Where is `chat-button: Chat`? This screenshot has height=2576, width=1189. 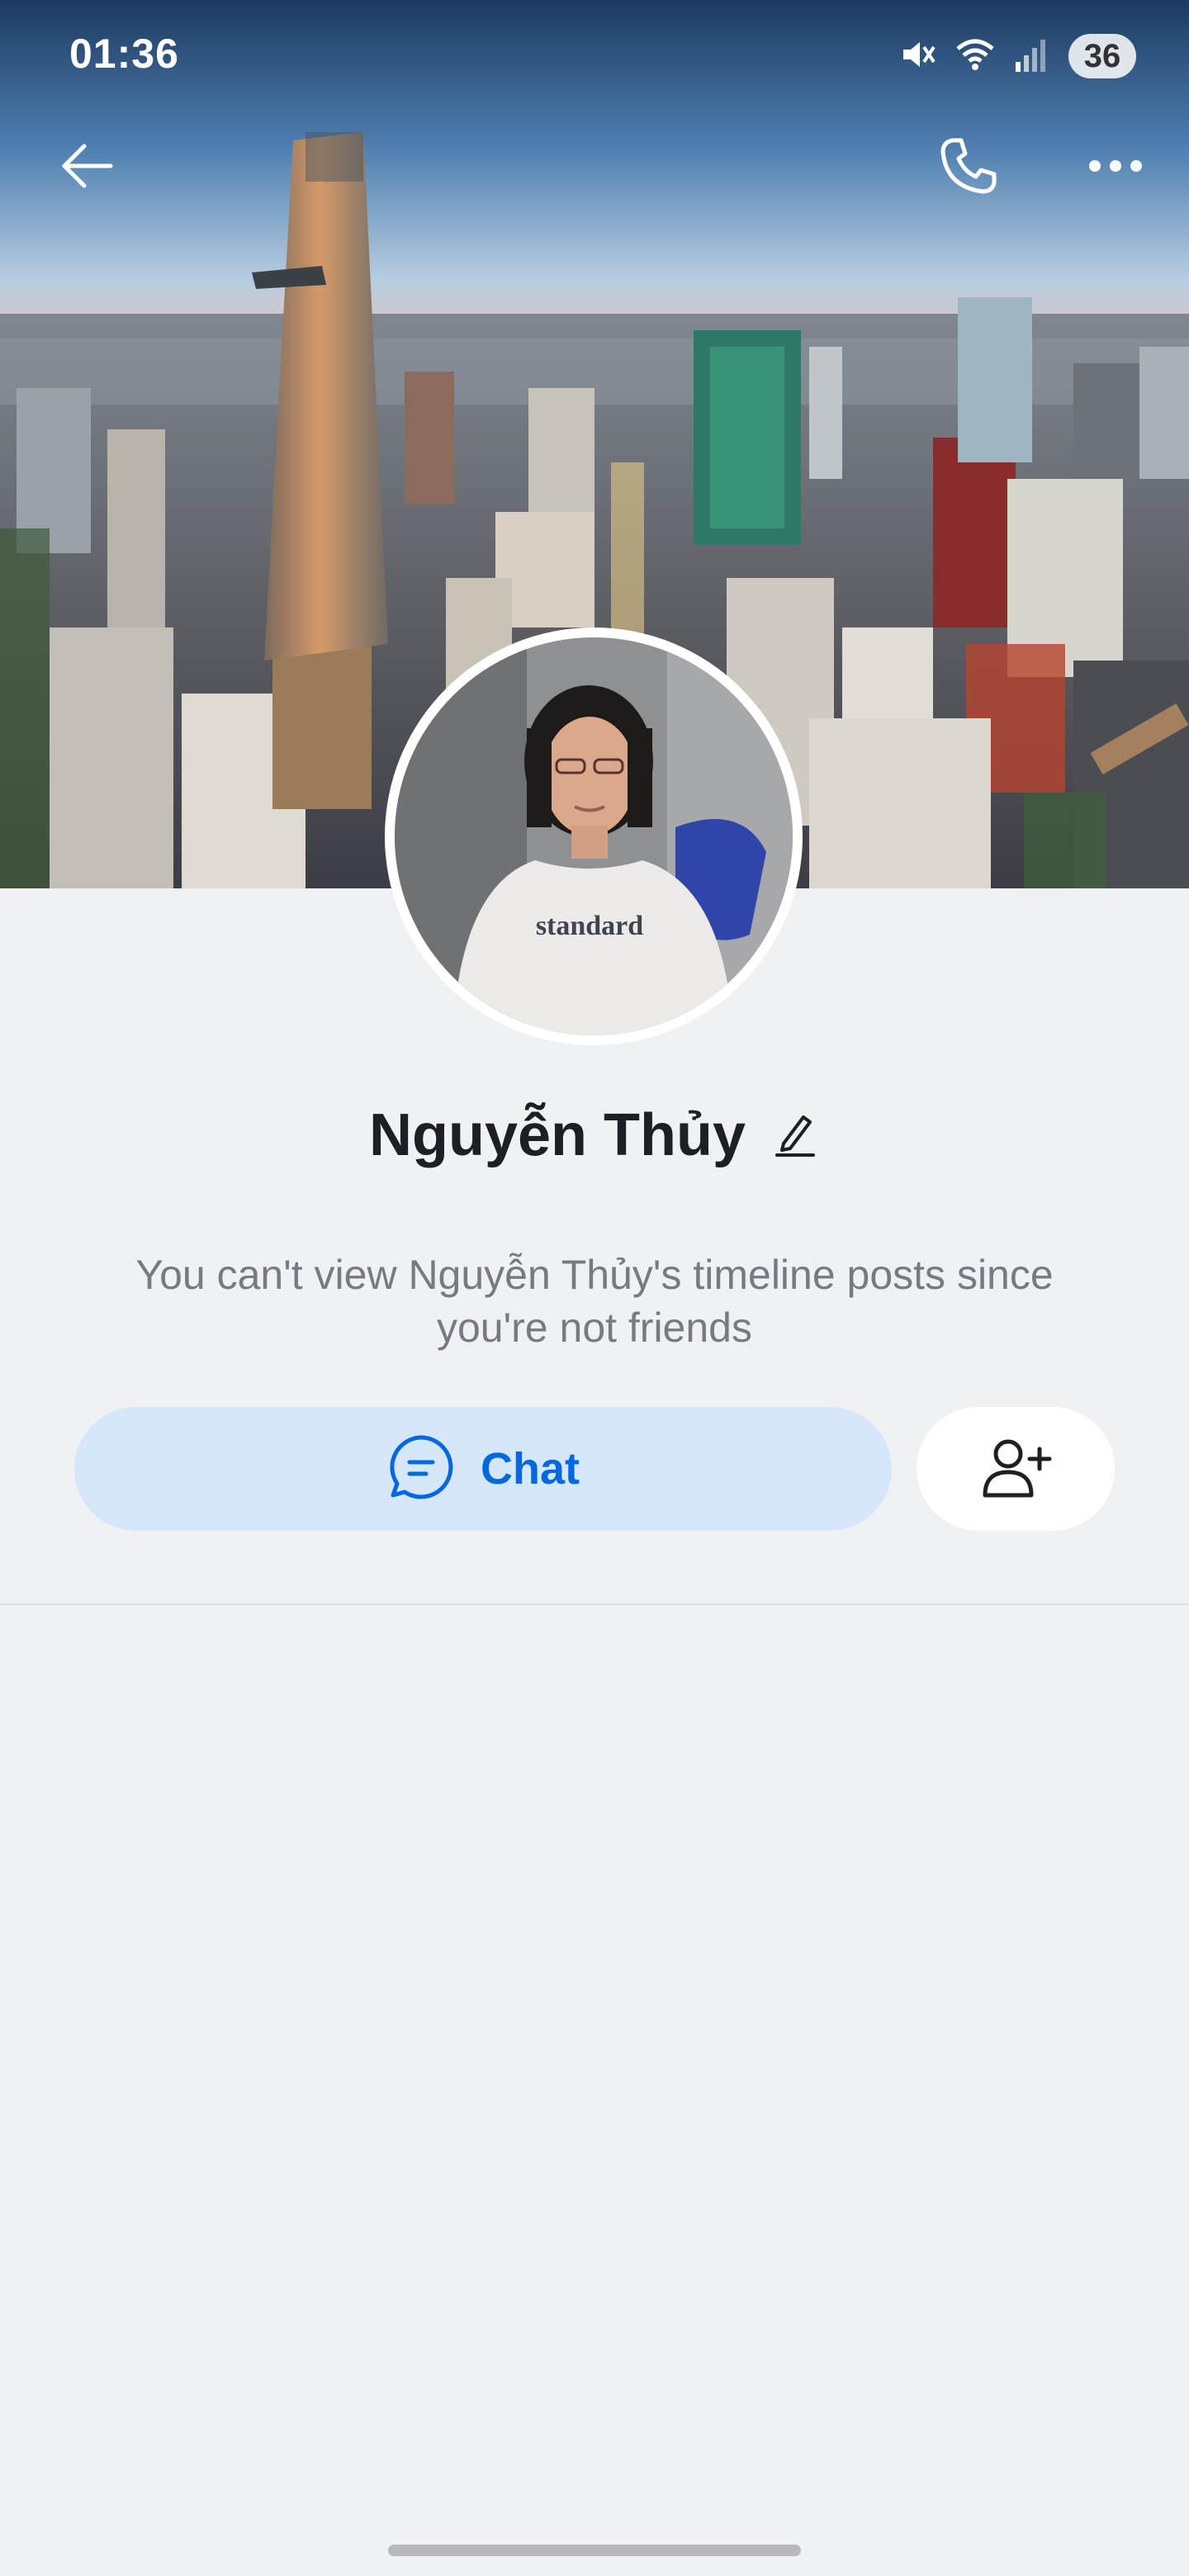 chat-button: Chat is located at coordinates (483, 1469).